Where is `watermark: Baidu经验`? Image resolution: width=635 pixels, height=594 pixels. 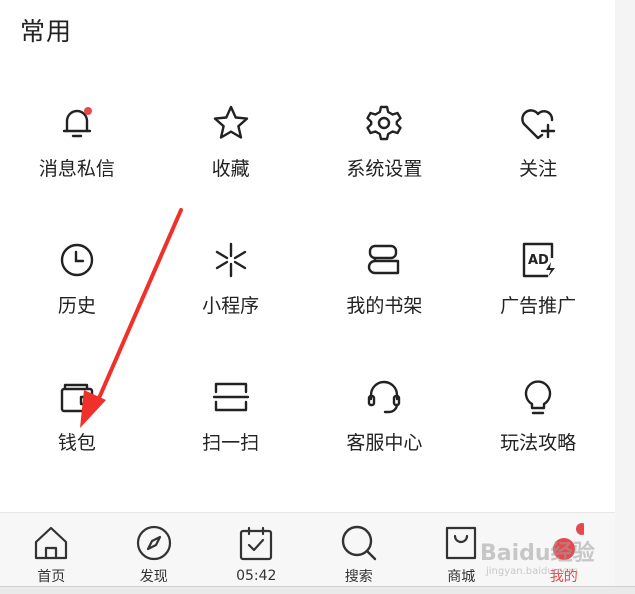
watermark: Baidu经验 is located at coordinates (537, 553).